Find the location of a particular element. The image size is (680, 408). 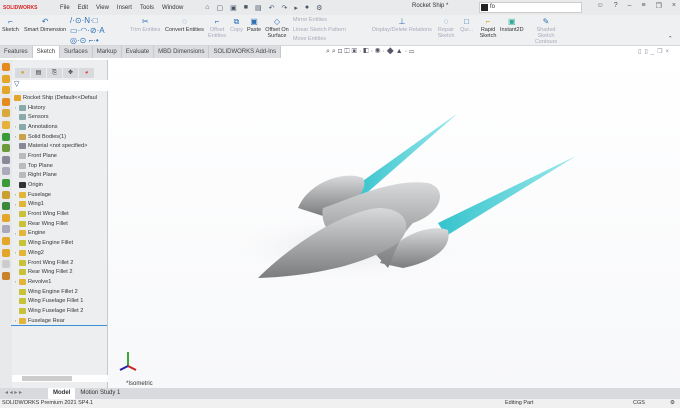

menu-window: Window is located at coordinates (172, 8).